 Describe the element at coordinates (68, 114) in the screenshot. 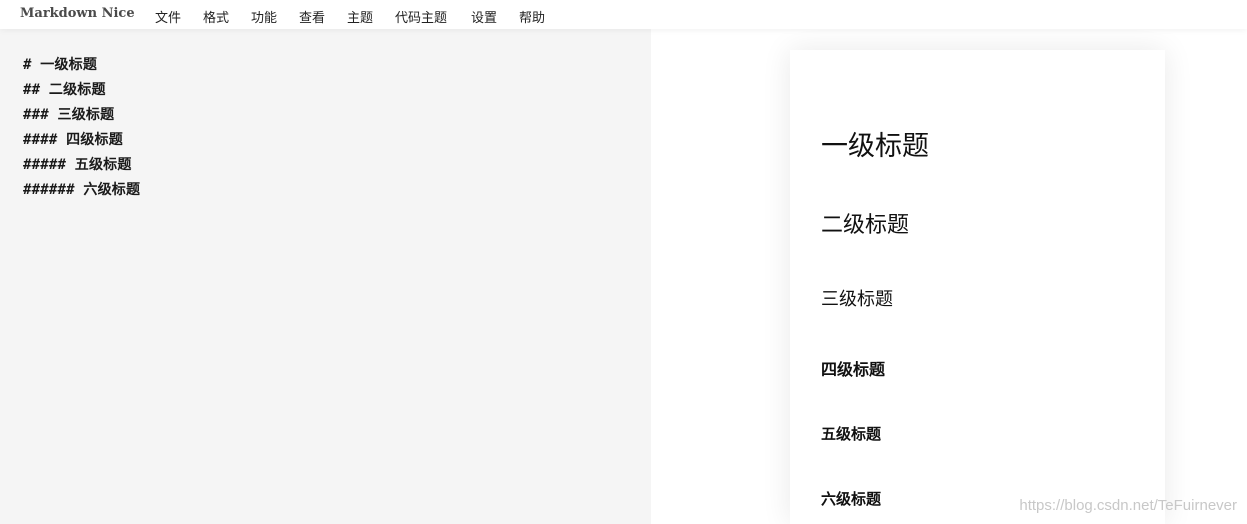

I see `editor-line-h3: ### 三级标题` at that location.